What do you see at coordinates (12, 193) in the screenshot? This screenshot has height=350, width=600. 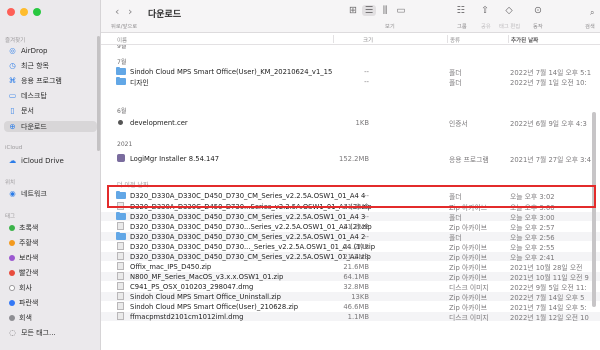 I see `network-icon: ◉` at bounding box center [12, 193].